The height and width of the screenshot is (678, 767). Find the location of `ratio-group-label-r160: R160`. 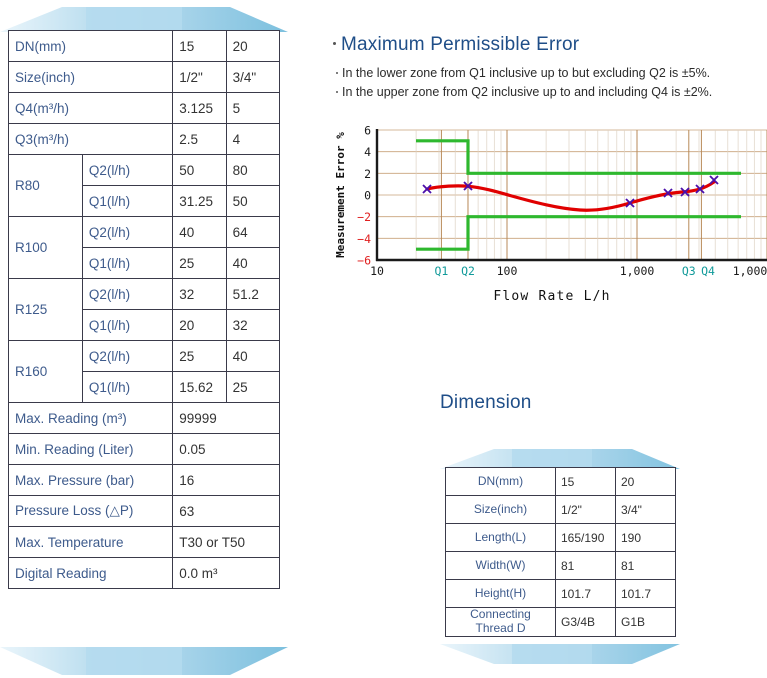

ratio-group-label-r160: R160 is located at coordinates (45, 371).